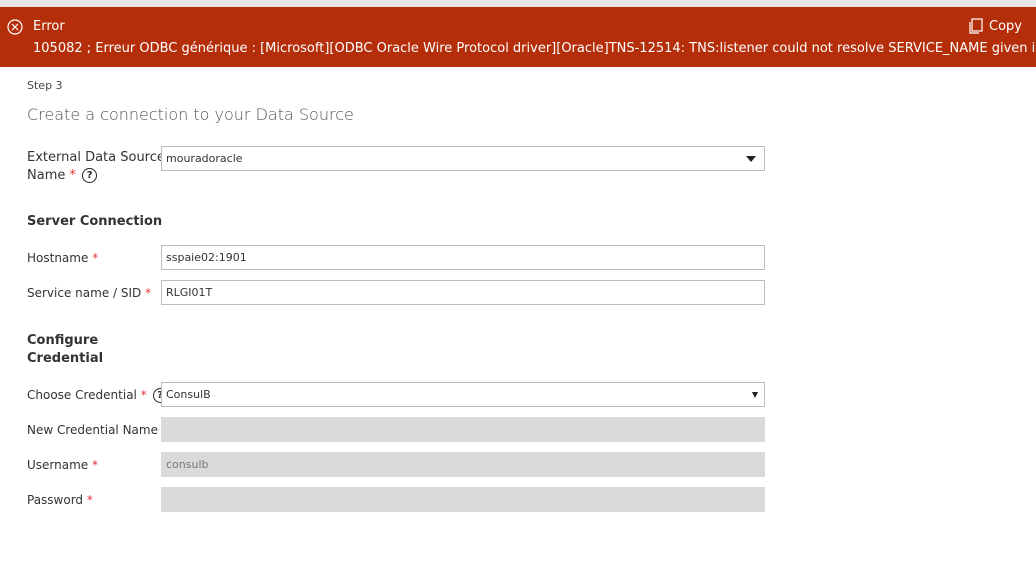  What do you see at coordinates (518, 3) in the screenshot?
I see `top-strip` at bounding box center [518, 3].